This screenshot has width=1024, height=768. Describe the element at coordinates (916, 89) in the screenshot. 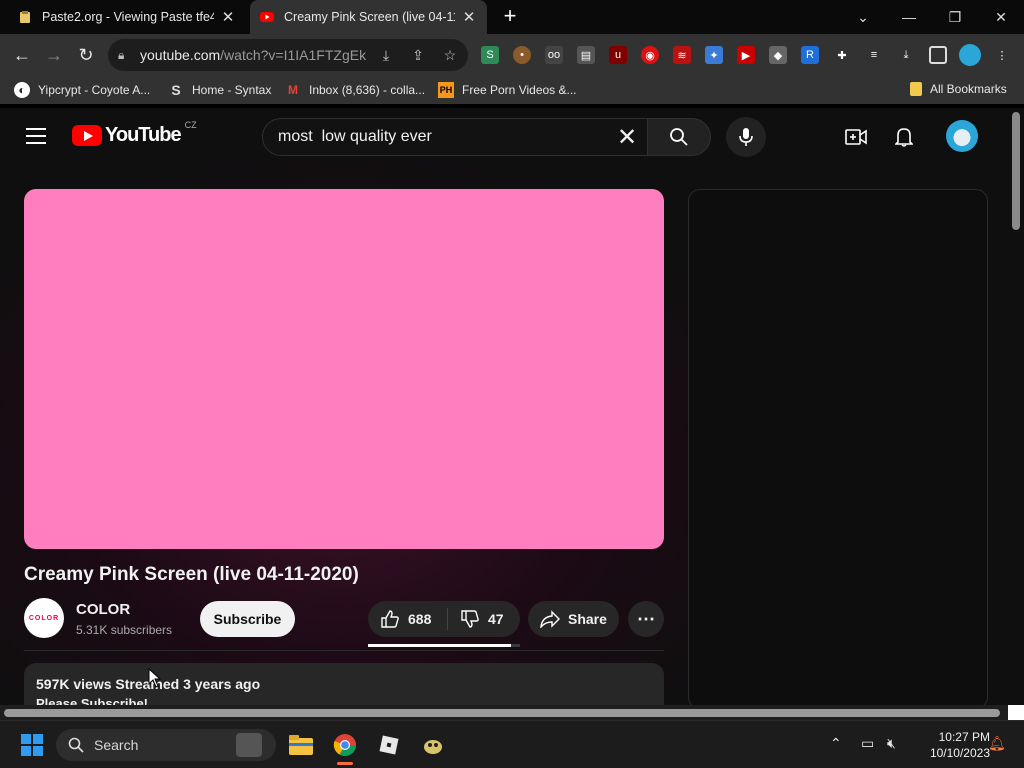

I see `folder-icon` at that location.